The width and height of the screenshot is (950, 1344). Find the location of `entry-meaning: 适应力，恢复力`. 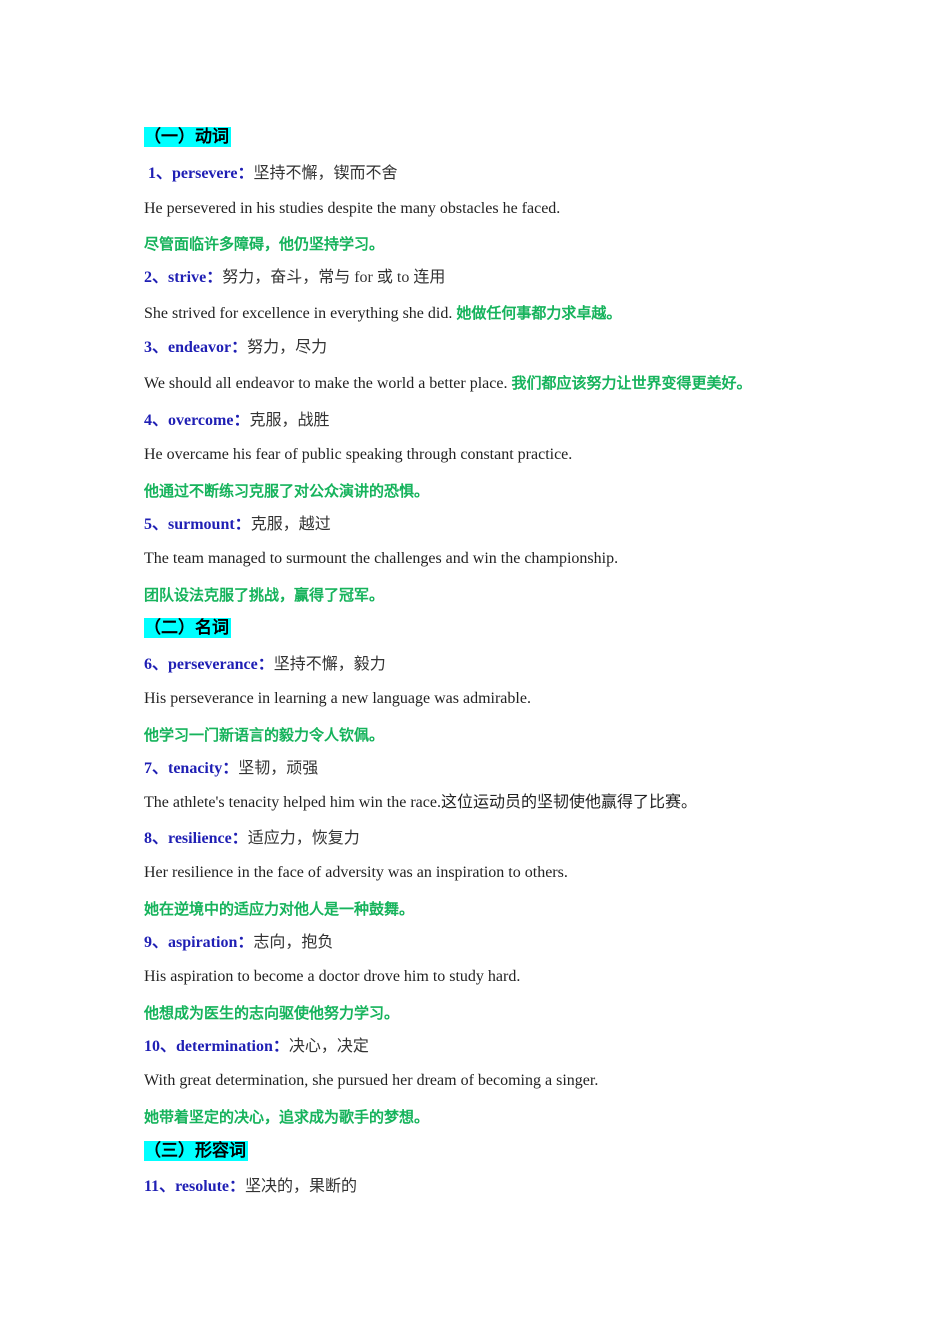

entry-meaning: 适应力，恢复力 is located at coordinates (303, 838).